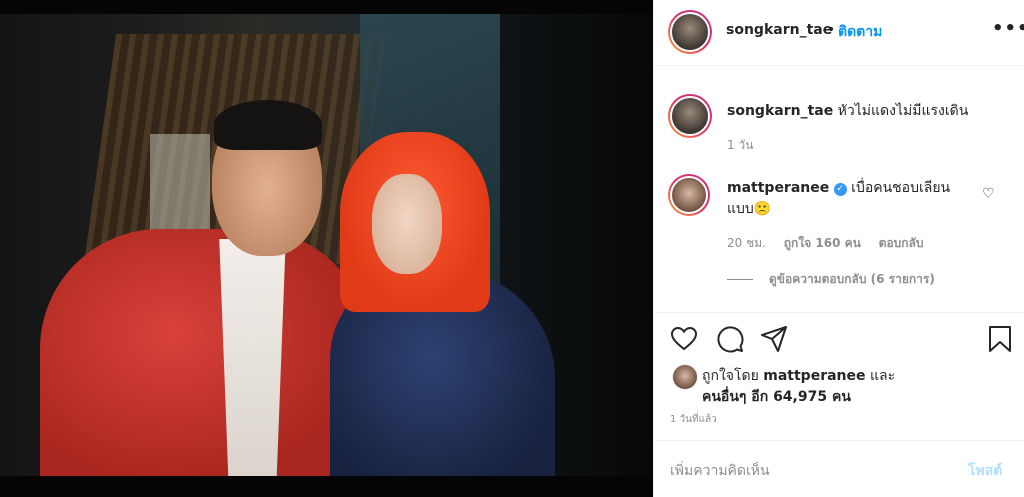  I want to click on comment-reply-button: ตอบกลับ, so click(901, 243).